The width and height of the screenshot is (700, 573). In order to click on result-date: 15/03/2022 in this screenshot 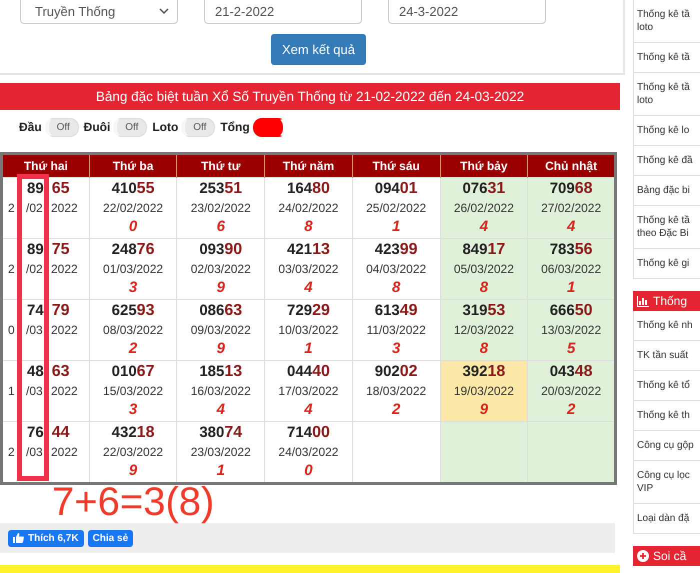, I will do `click(133, 391)`.